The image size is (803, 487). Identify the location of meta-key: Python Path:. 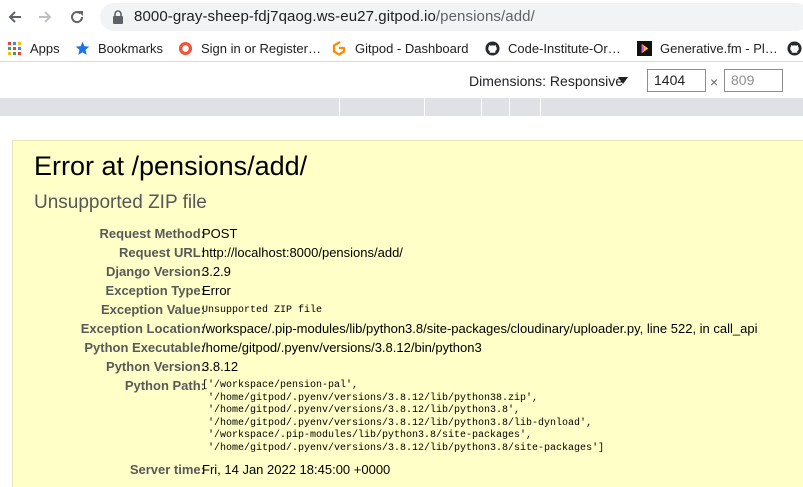
(164, 385).